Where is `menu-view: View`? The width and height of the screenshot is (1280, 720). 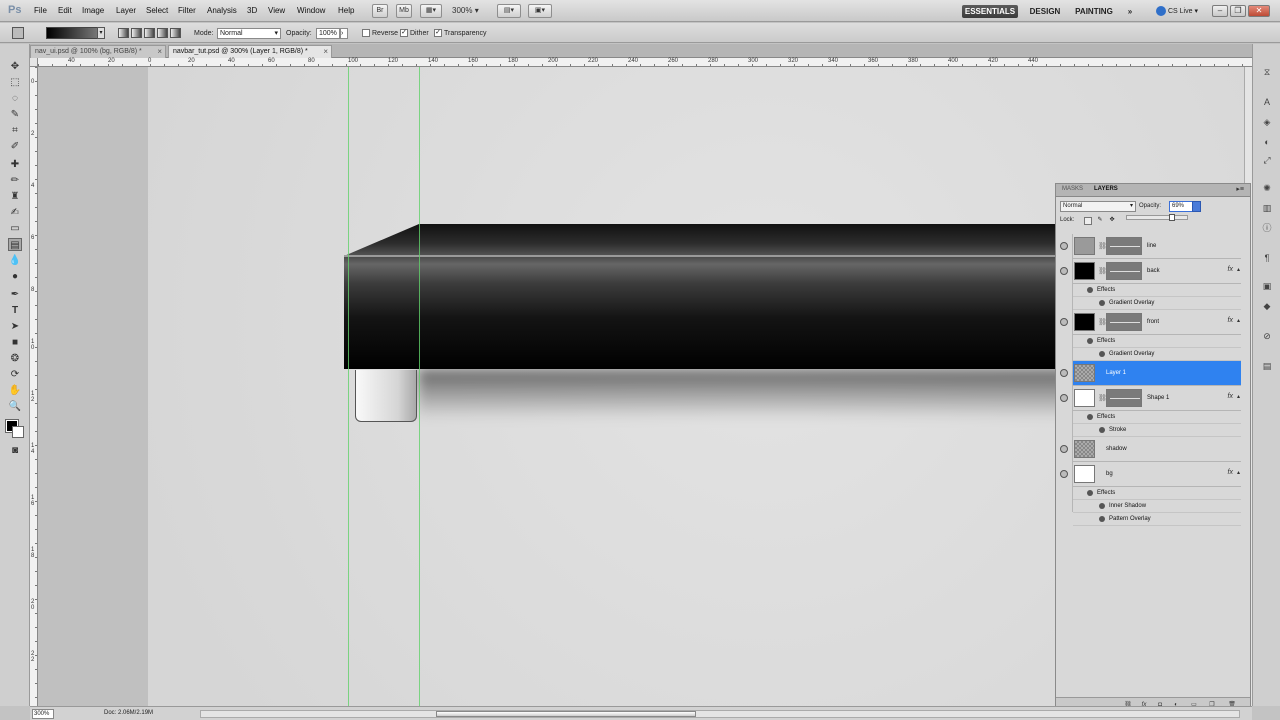 menu-view: View is located at coordinates (276, 10).